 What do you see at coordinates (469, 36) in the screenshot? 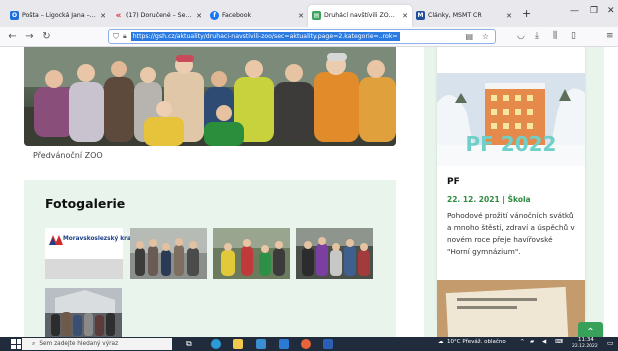
I see `reader-view-icon: ▤` at bounding box center [469, 36].